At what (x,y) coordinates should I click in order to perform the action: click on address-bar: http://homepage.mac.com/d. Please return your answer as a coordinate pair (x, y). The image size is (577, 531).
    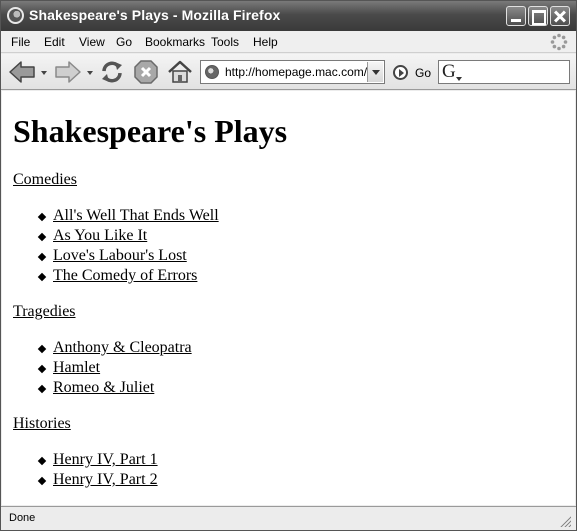
    Looking at the image, I should click on (292, 72).